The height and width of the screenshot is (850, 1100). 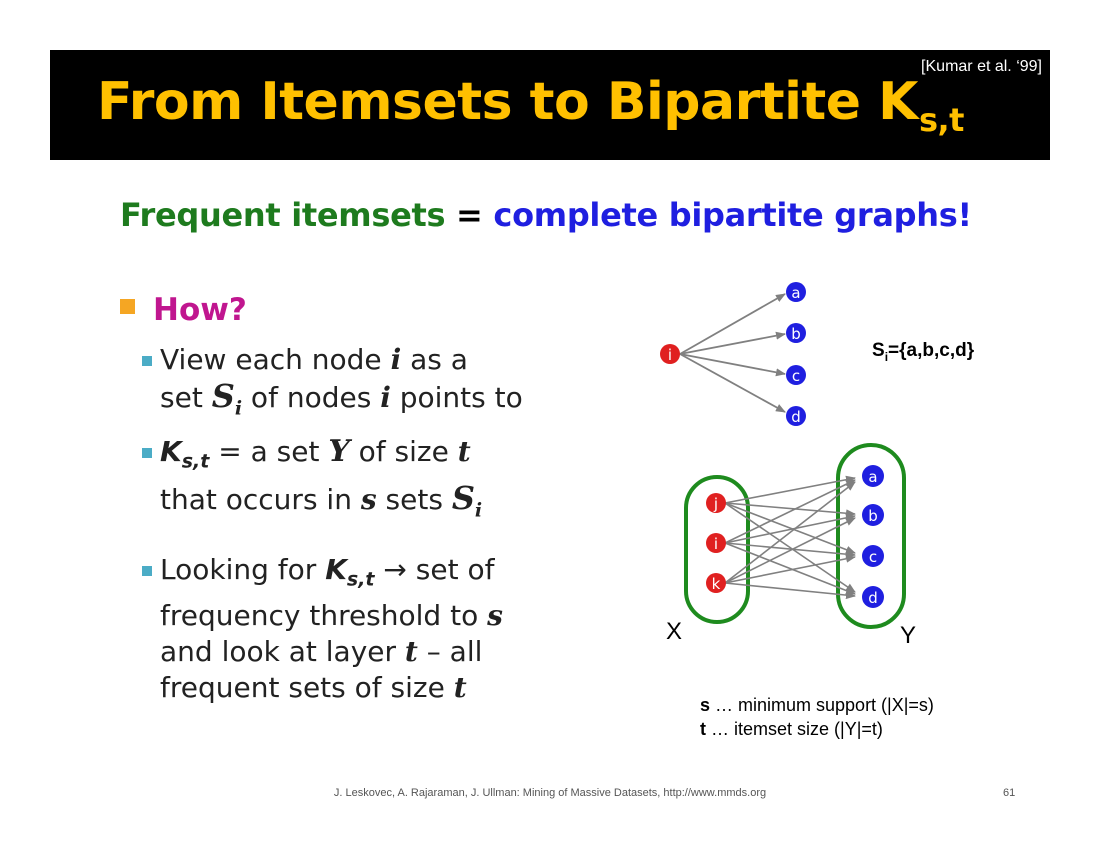 What do you see at coordinates (873, 516) in the screenshot?
I see `node-b-bip-label: b` at bounding box center [873, 516].